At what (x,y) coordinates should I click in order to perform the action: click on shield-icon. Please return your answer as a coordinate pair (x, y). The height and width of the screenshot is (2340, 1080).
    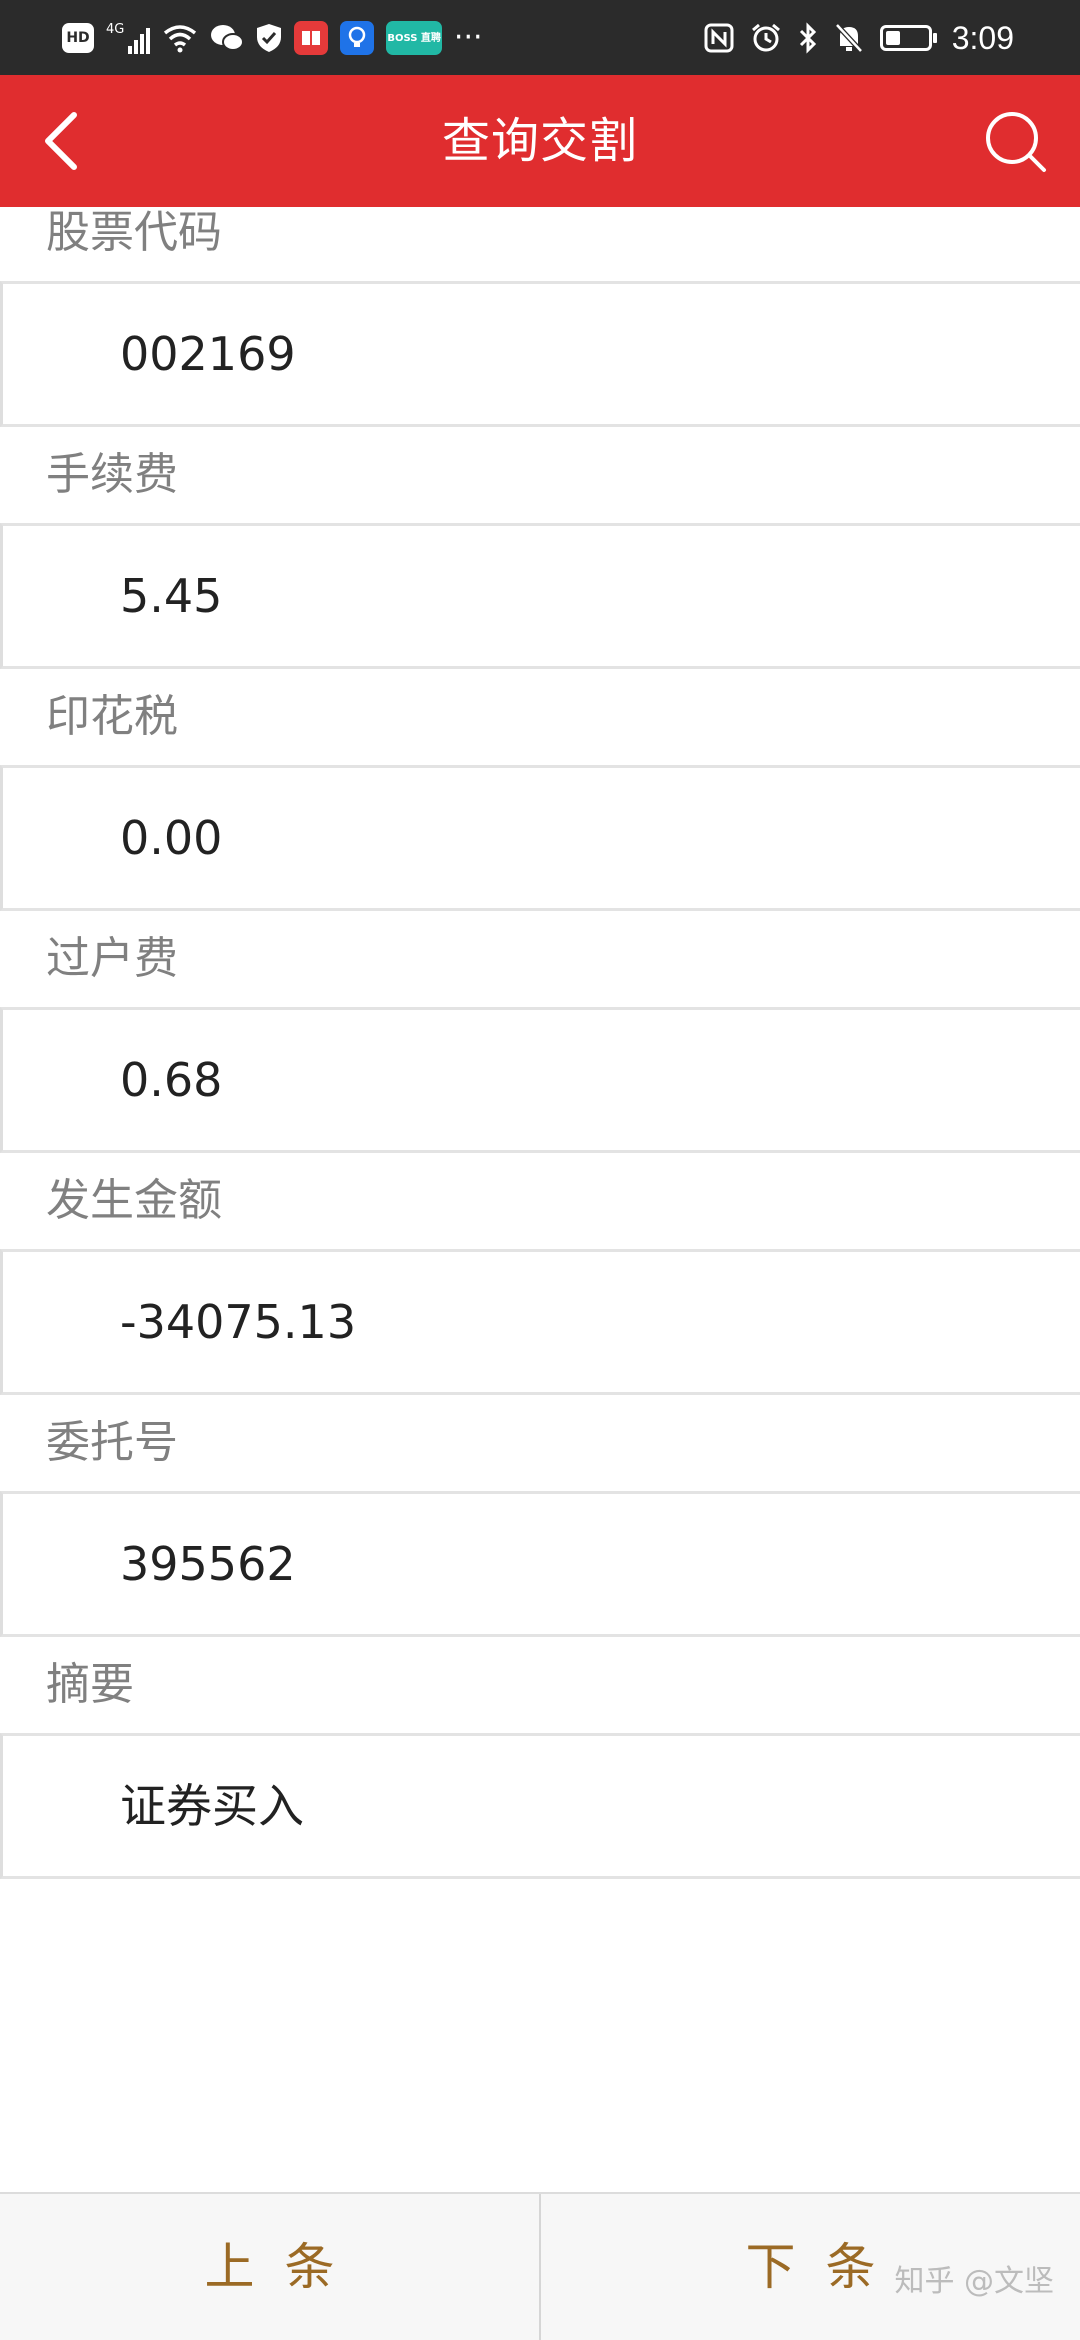
    Looking at the image, I should click on (269, 38).